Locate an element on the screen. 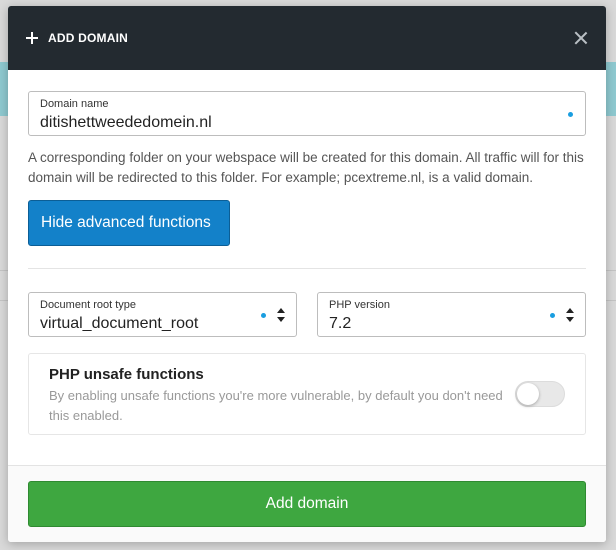 The height and width of the screenshot is (550, 616). modal-title: ADD DOMAIN is located at coordinates (88, 38).